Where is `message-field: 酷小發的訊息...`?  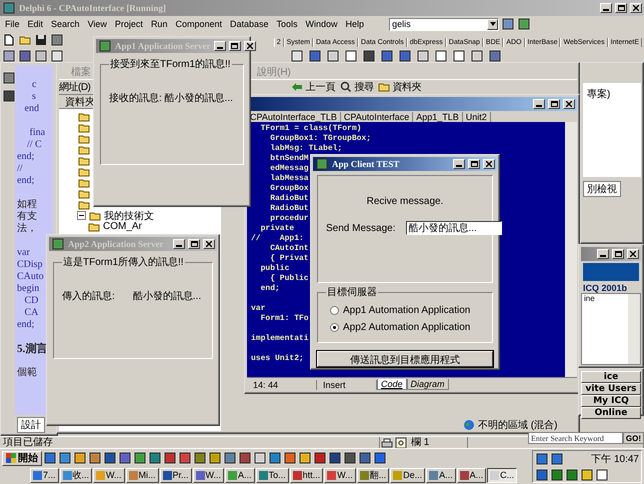 message-field: 酷小發的訊息... is located at coordinates (454, 228).